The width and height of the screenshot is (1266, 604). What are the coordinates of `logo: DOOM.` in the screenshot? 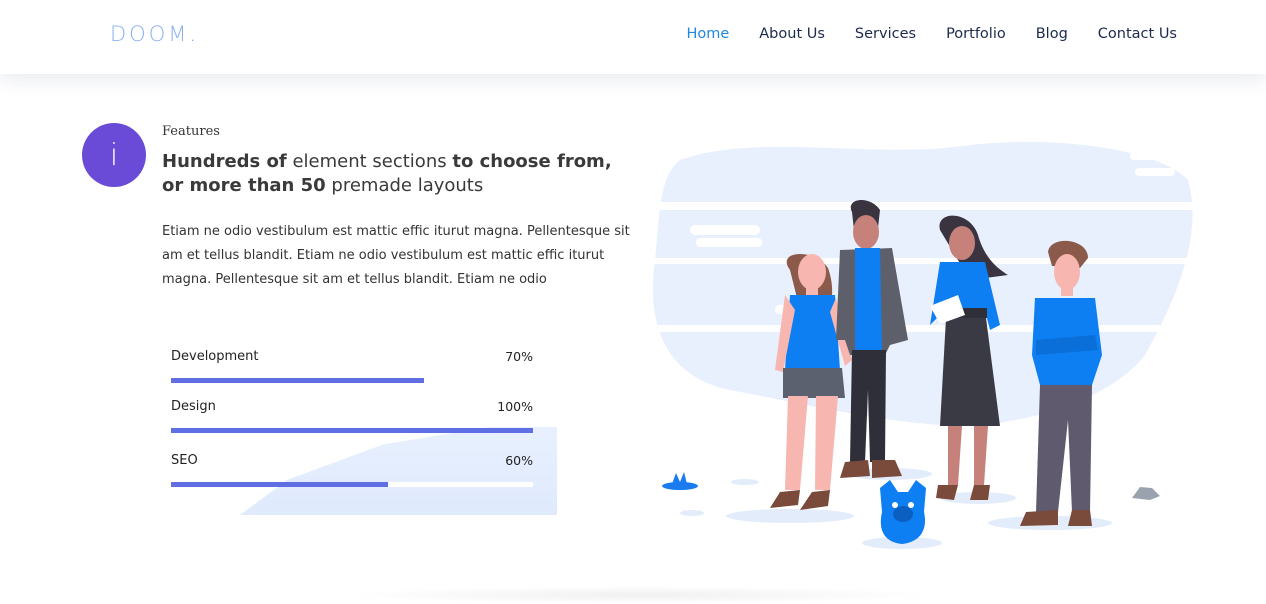 It's located at (154, 34).